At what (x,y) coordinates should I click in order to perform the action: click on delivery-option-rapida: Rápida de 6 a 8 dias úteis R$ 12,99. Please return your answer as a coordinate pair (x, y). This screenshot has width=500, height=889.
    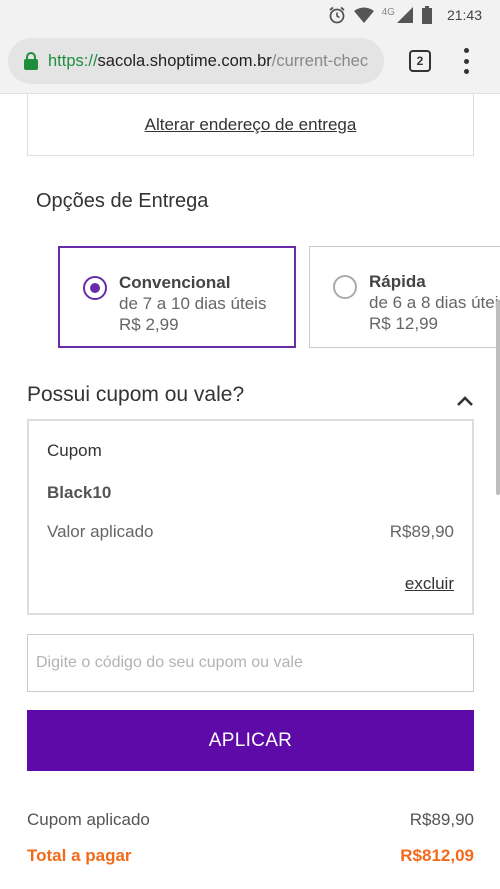
    Looking at the image, I should click on (404, 297).